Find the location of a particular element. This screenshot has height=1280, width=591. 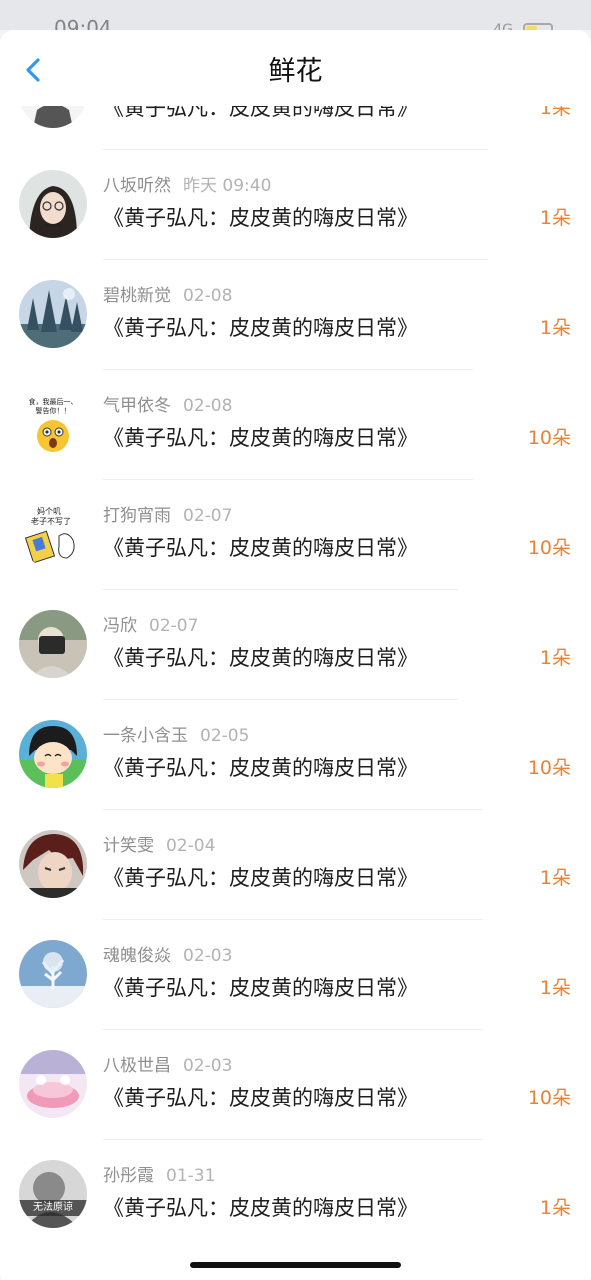

username: 碧桃新觉 is located at coordinates (137, 296).